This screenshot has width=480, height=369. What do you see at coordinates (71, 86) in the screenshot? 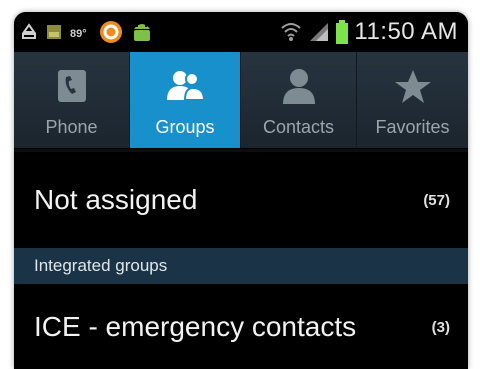
I see `phone-icon` at bounding box center [71, 86].